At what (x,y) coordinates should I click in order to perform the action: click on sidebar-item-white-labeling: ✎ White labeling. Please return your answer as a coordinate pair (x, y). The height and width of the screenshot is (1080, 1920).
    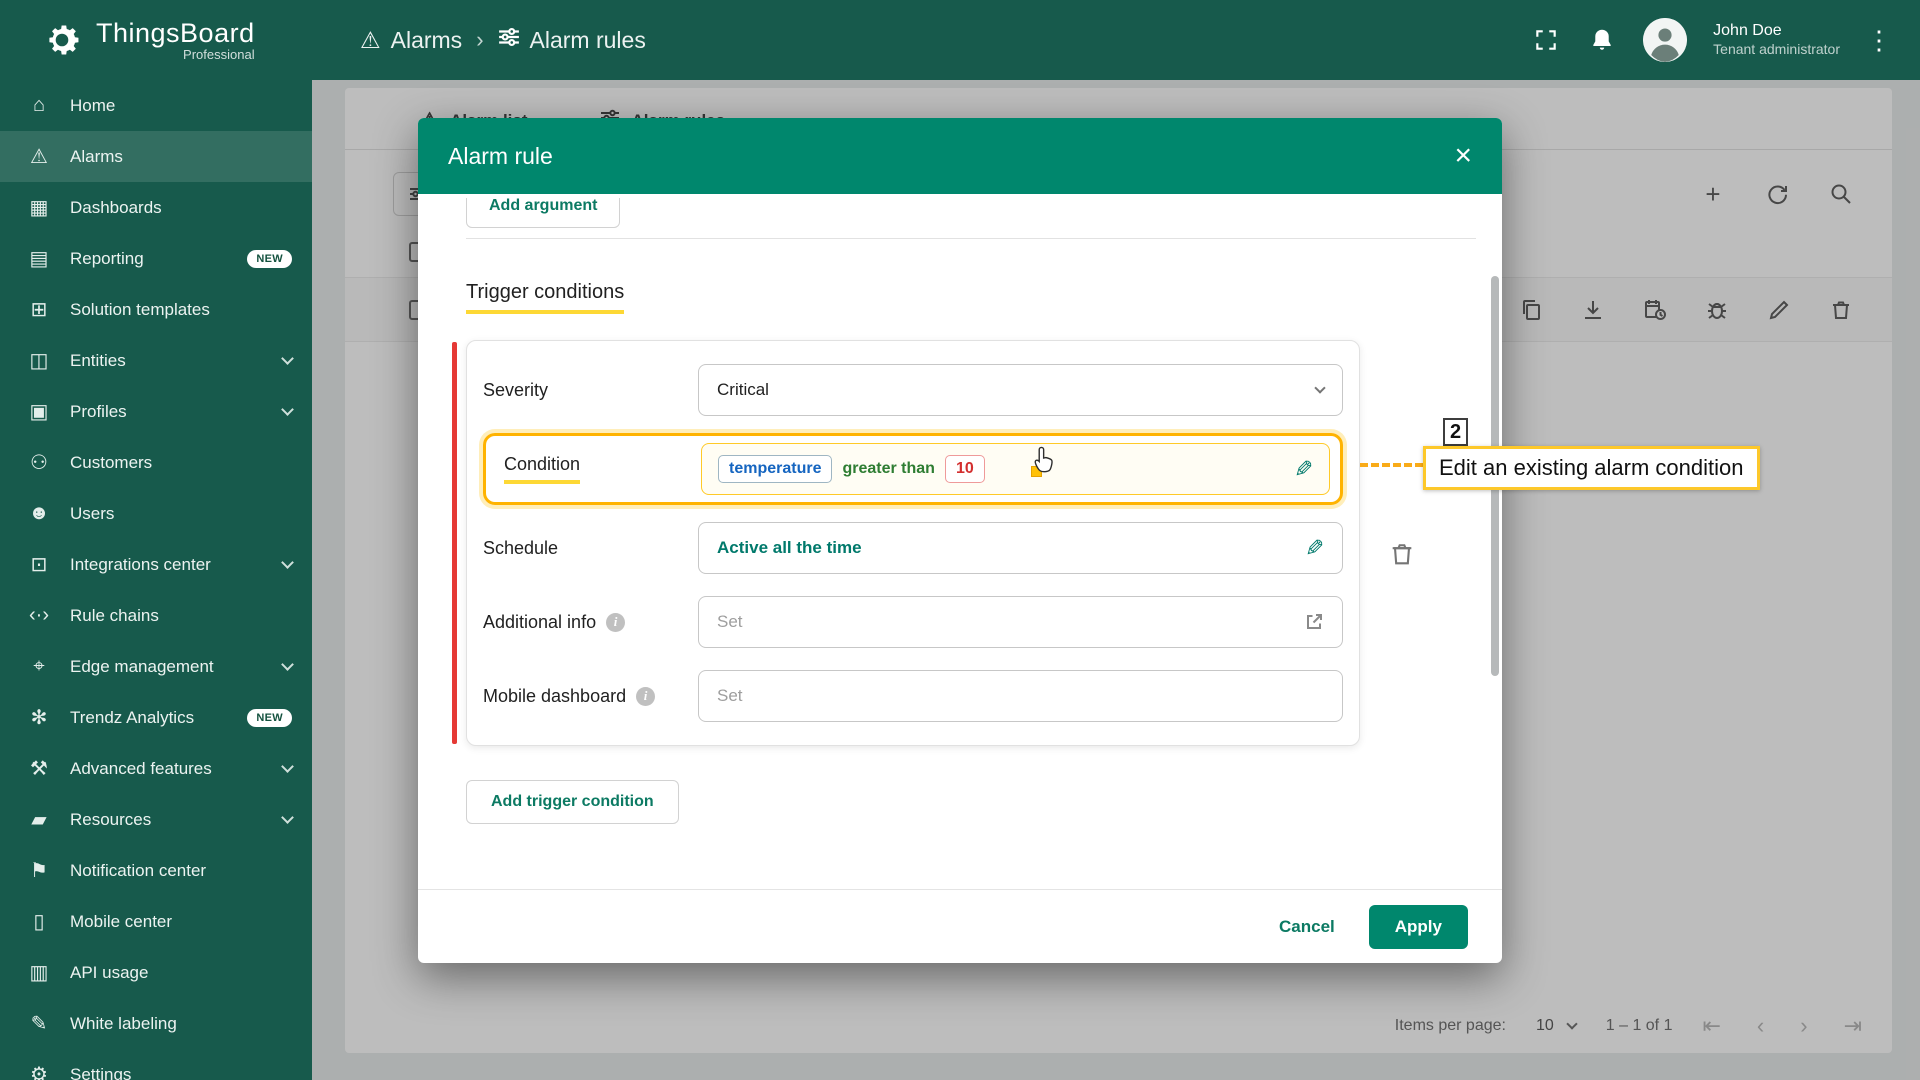
    Looking at the image, I should click on (156, 1023).